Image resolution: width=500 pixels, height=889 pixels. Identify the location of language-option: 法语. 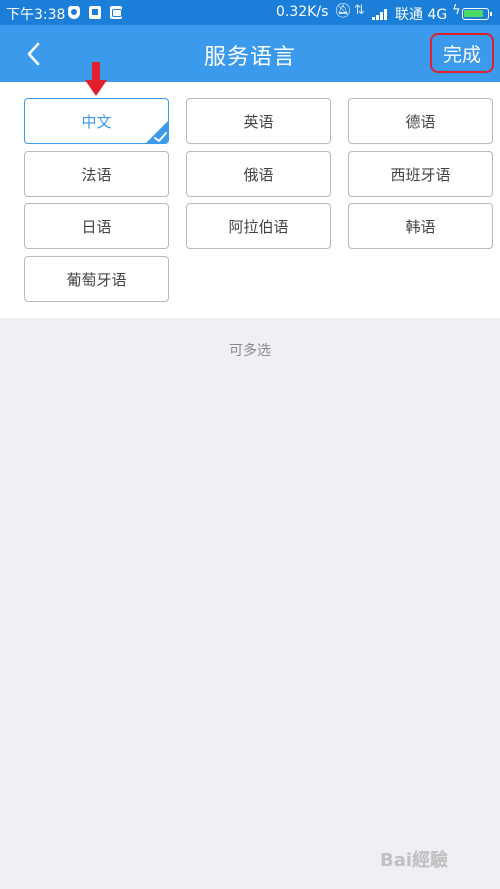
(96, 174).